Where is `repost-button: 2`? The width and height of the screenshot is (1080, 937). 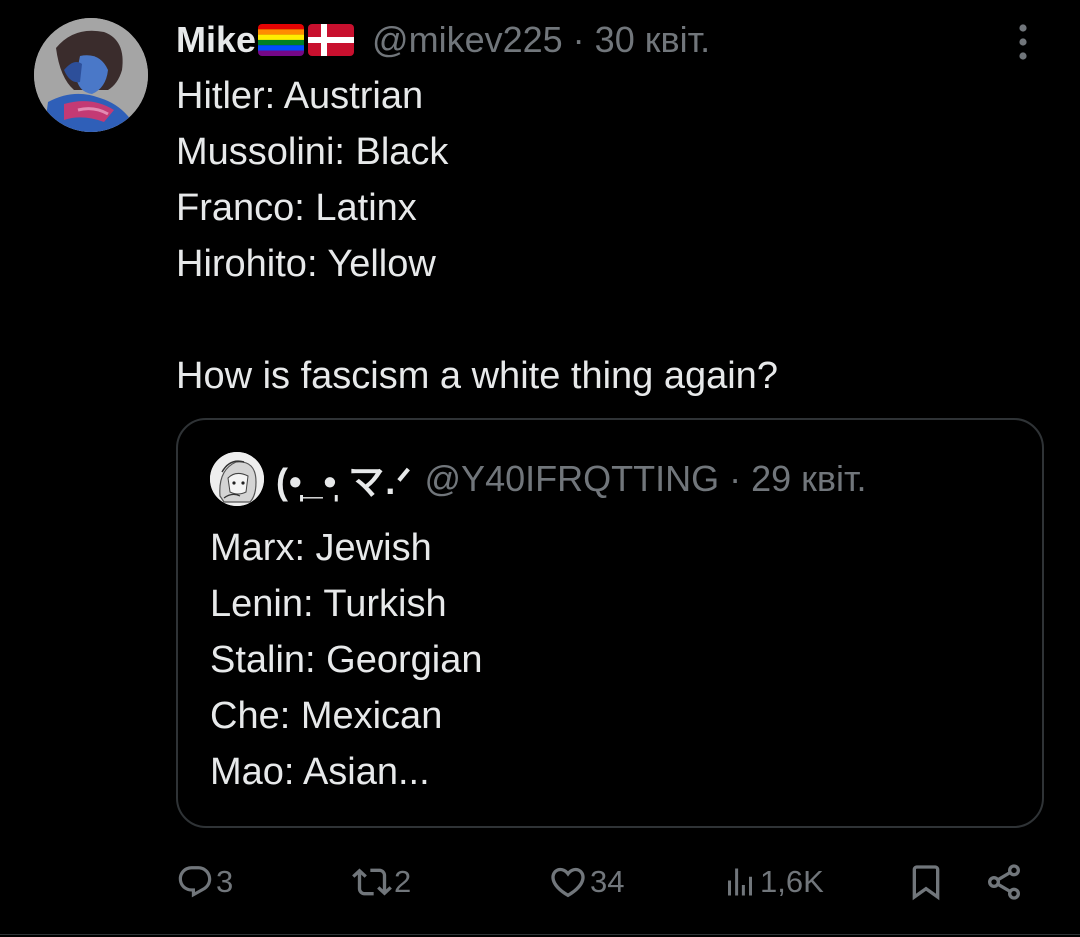
repost-button: 2 is located at coordinates (381, 882).